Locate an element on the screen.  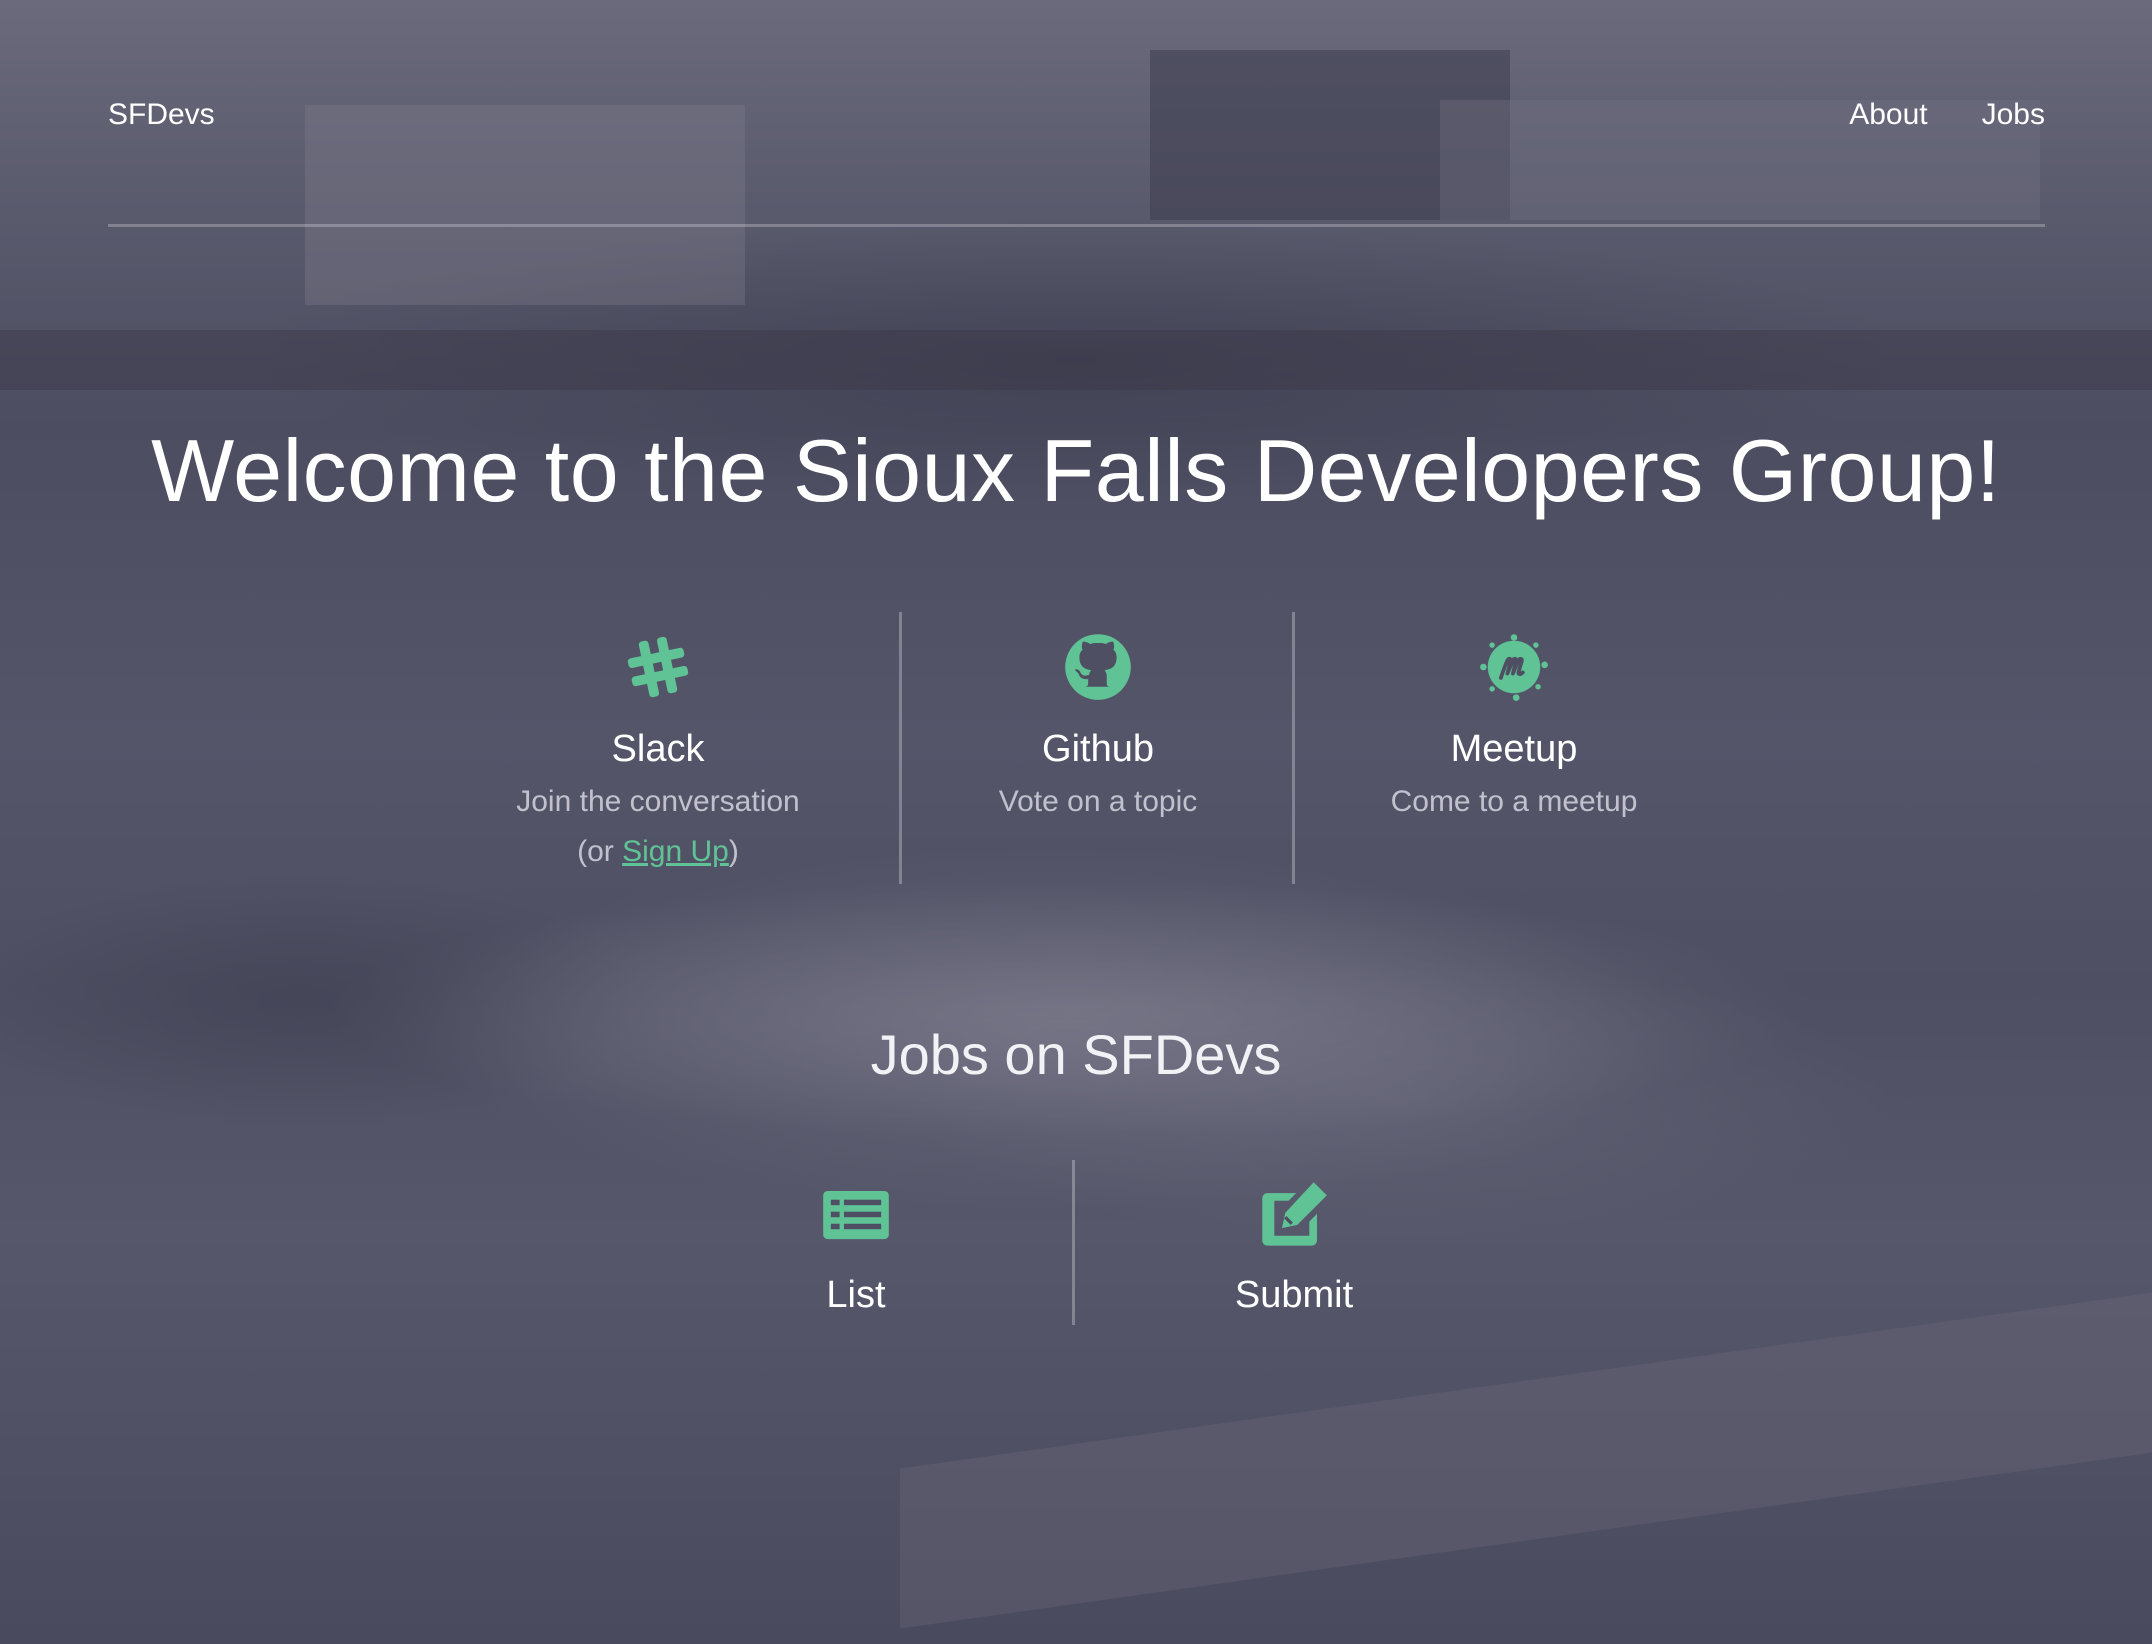
jobs-list-link: List is located at coordinates (856, 1295).